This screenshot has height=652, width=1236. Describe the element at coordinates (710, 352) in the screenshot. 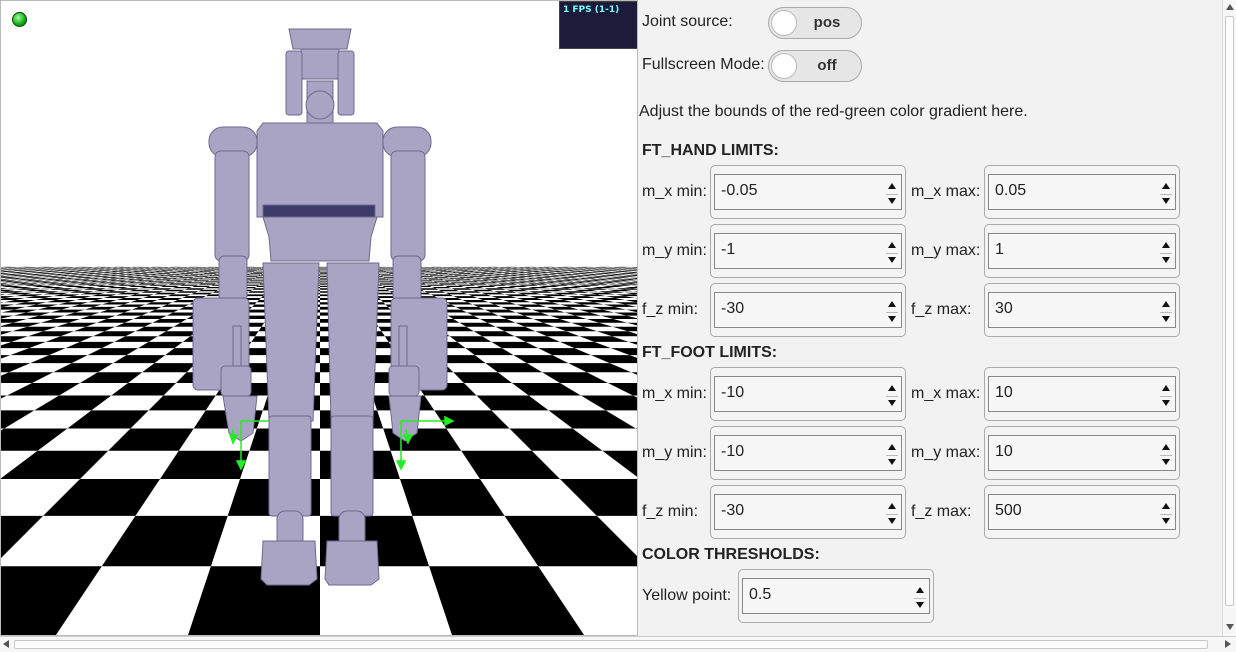

I see `ft-foot-title: FT_FOOT LIMITS:` at that location.